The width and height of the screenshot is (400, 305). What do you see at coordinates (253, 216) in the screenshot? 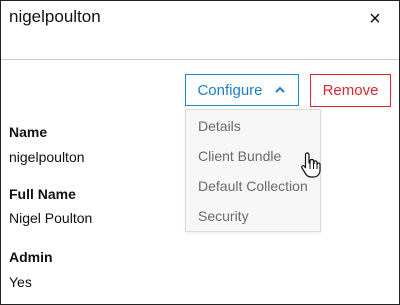
I see `menu-item-security: Security` at bounding box center [253, 216].